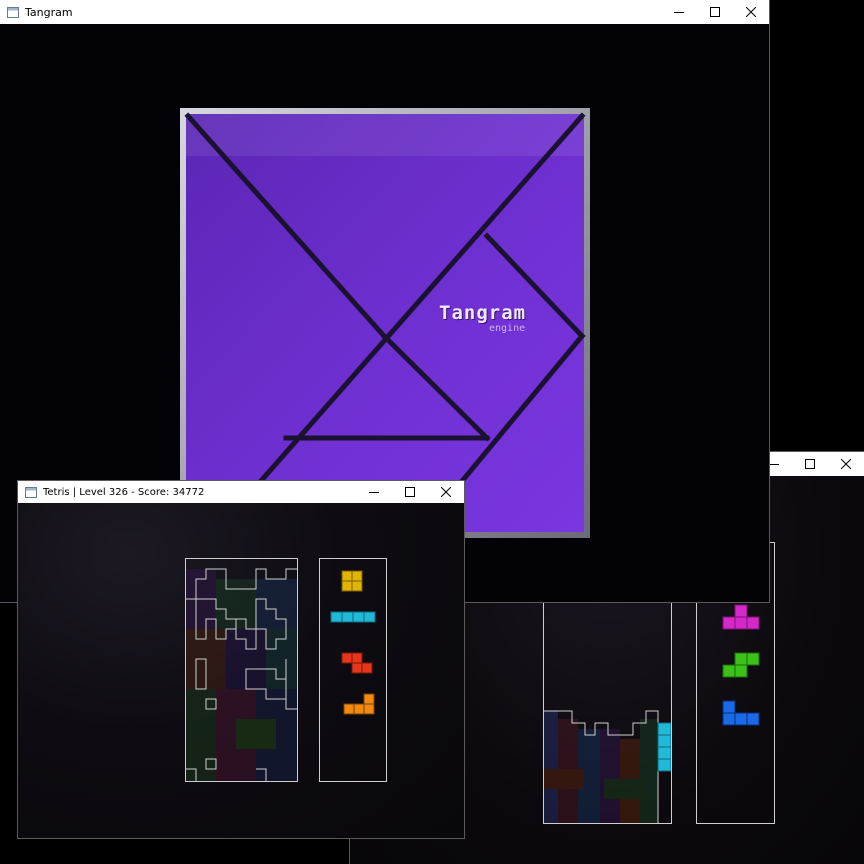 The height and width of the screenshot is (864, 864). Describe the element at coordinates (507, 328) in the screenshot. I see `logo-subtitle: engine` at that location.